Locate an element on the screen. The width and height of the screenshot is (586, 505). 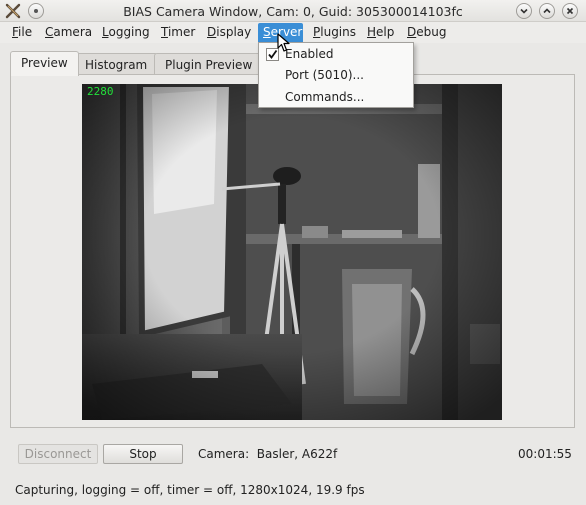
chevron-up-icon is located at coordinates (547, 11).